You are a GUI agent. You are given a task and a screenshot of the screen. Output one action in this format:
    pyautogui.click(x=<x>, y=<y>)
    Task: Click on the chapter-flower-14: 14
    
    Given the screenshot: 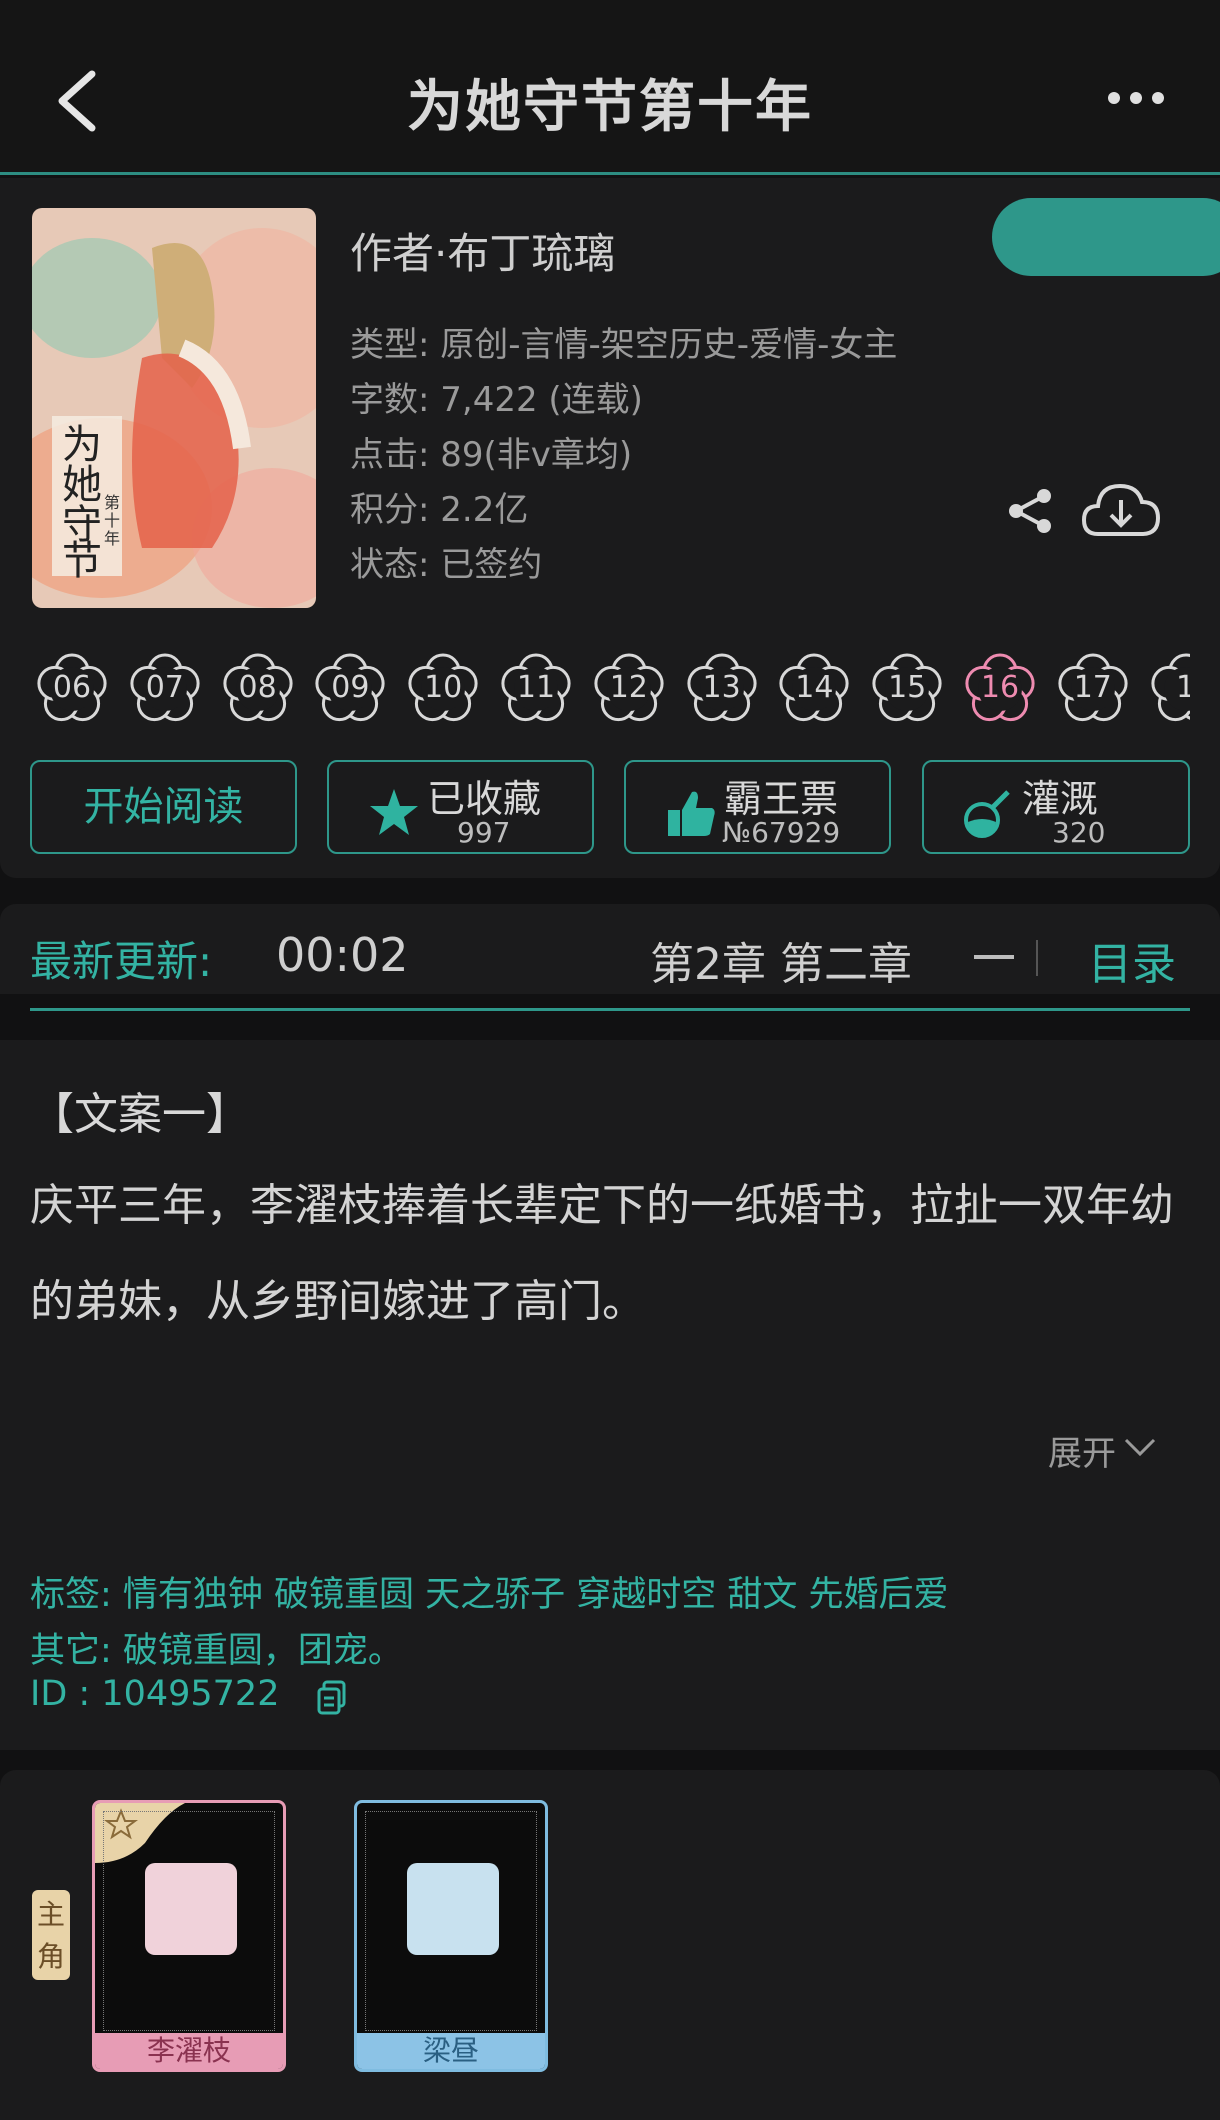 What is the action you would take?
    pyautogui.click(x=814, y=688)
    